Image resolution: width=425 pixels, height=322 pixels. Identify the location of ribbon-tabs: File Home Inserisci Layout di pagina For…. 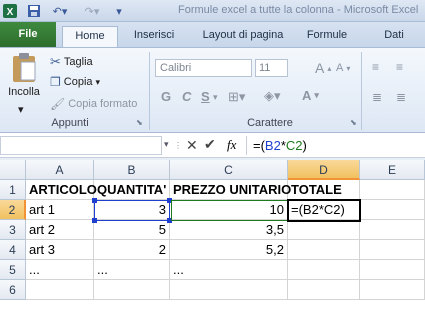
(212, 34).